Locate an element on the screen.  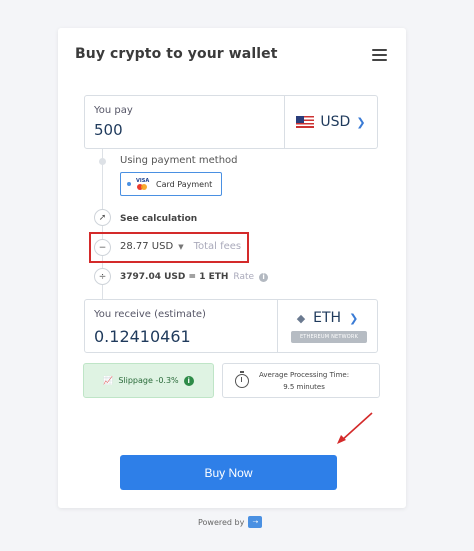
processing-label: Average Processing Time: is located at coordinates (304, 374).